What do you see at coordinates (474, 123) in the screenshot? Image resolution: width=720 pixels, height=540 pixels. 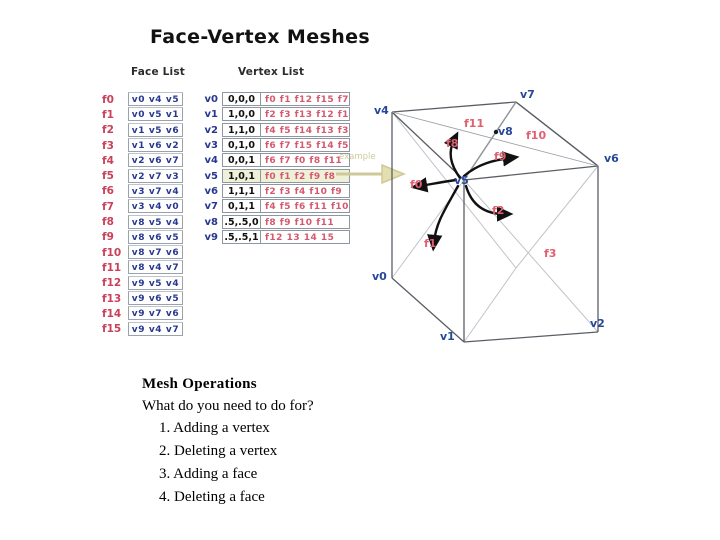 I see `diagram-face-label-f11: f11` at bounding box center [474, 123].